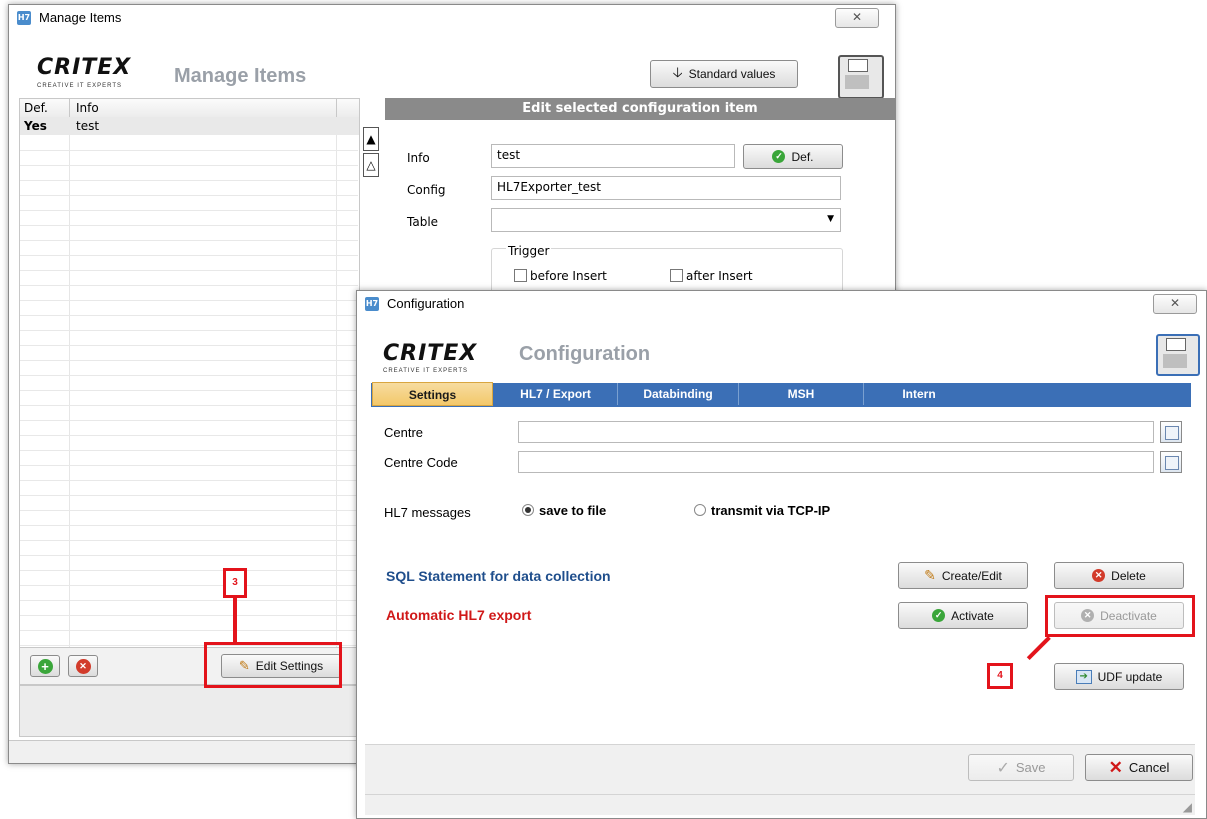 This screenshot has height=819, width=1207. Describe the element at coordinates (1119, 676) in the screenshot. I see `udf-update-button: ➔ UDF update` at that location.